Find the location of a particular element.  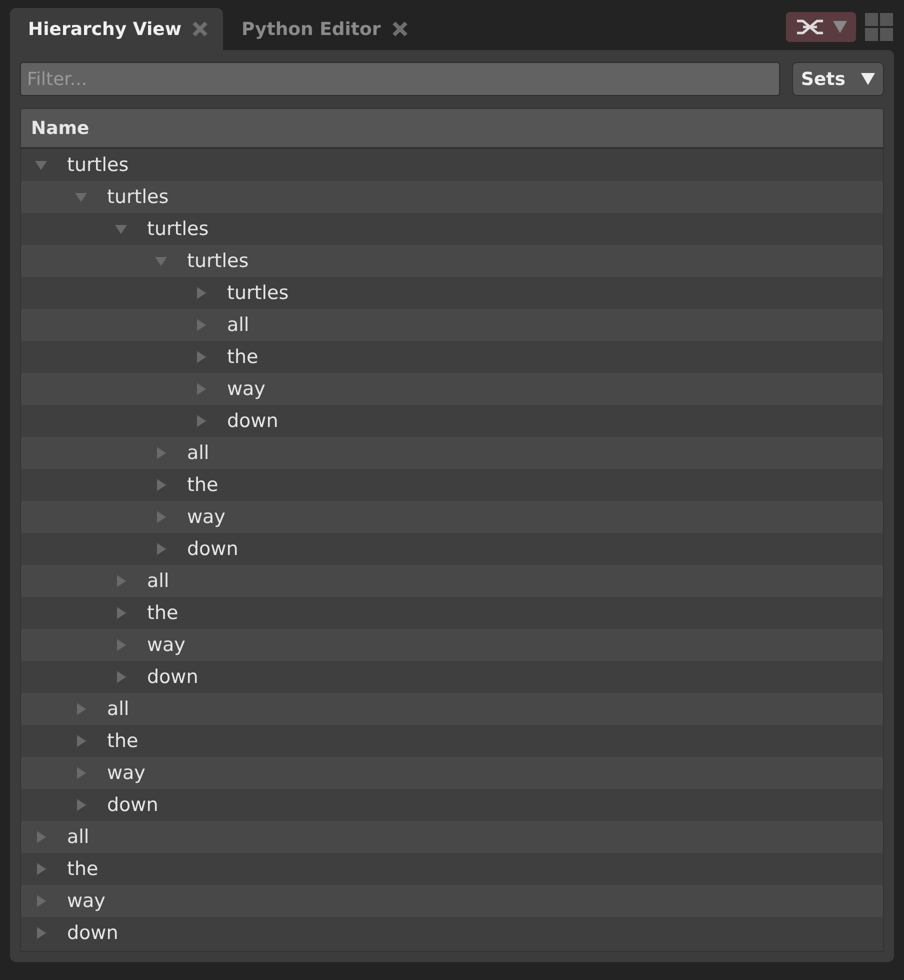

layout-button is located at coordinates (821, 27).